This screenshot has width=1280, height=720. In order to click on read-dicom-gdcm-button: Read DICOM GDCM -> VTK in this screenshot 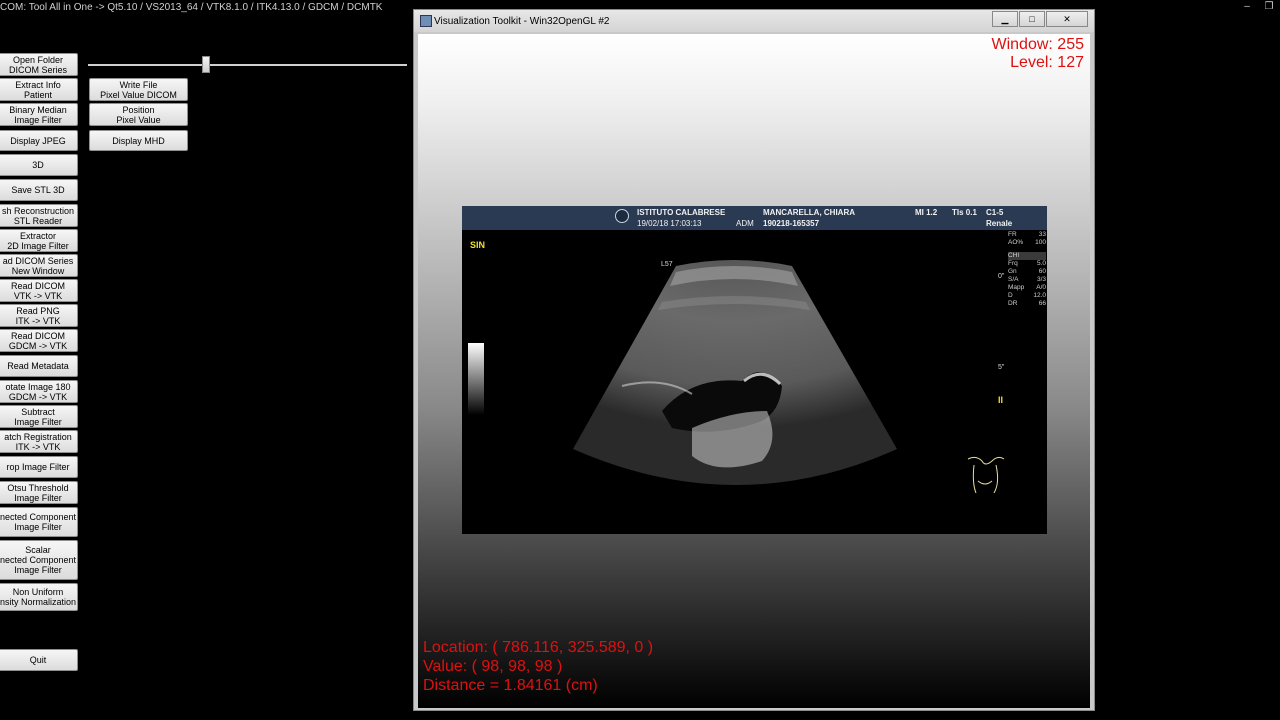, I will do `click(39, 340)`.